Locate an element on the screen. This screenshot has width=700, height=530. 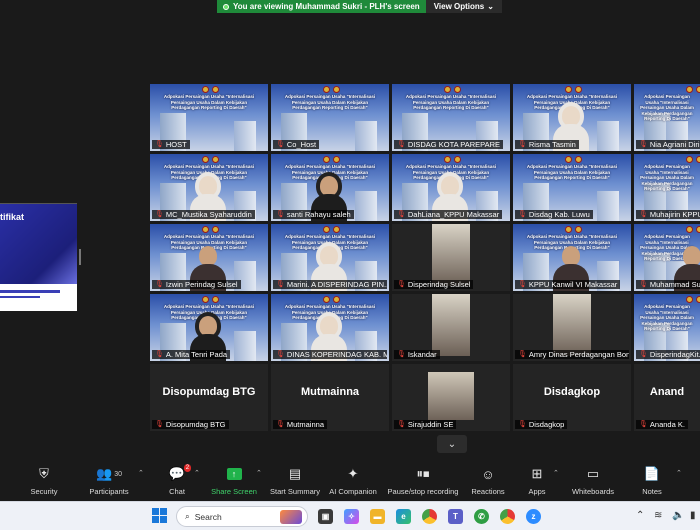
ai-companion-button: ✦ AI Companion is located at coordinates (353, 482).